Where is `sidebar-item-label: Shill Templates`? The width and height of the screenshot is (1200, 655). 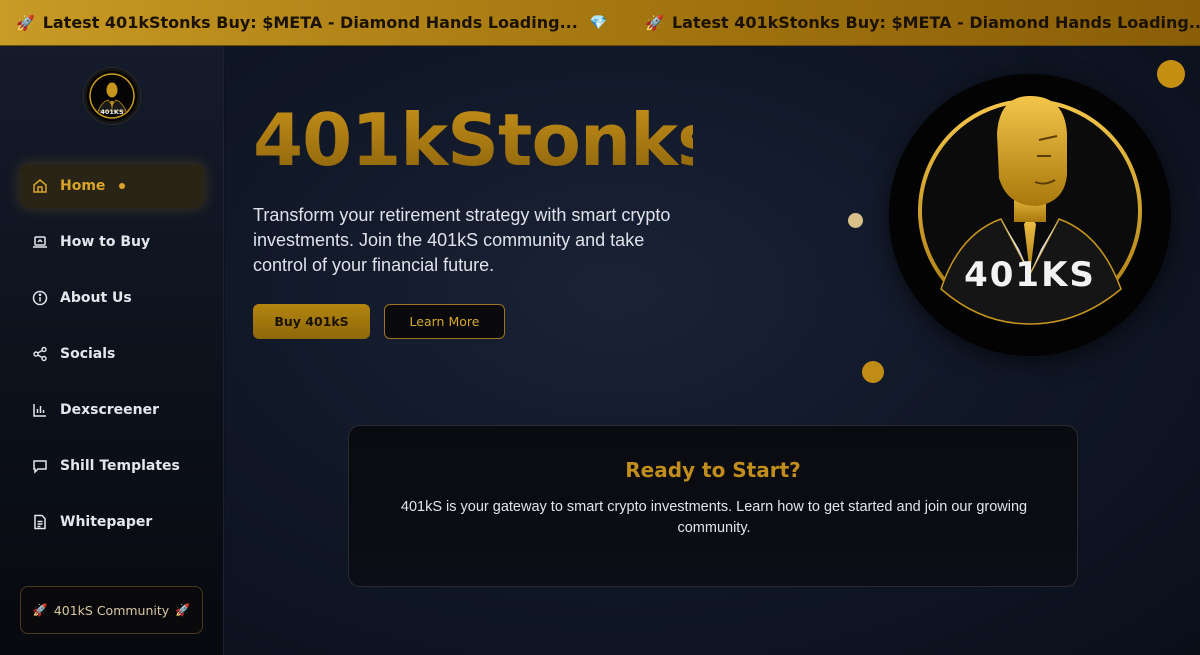 sidebar-item-label: Shill Templates is located at coordinates (120, 466).